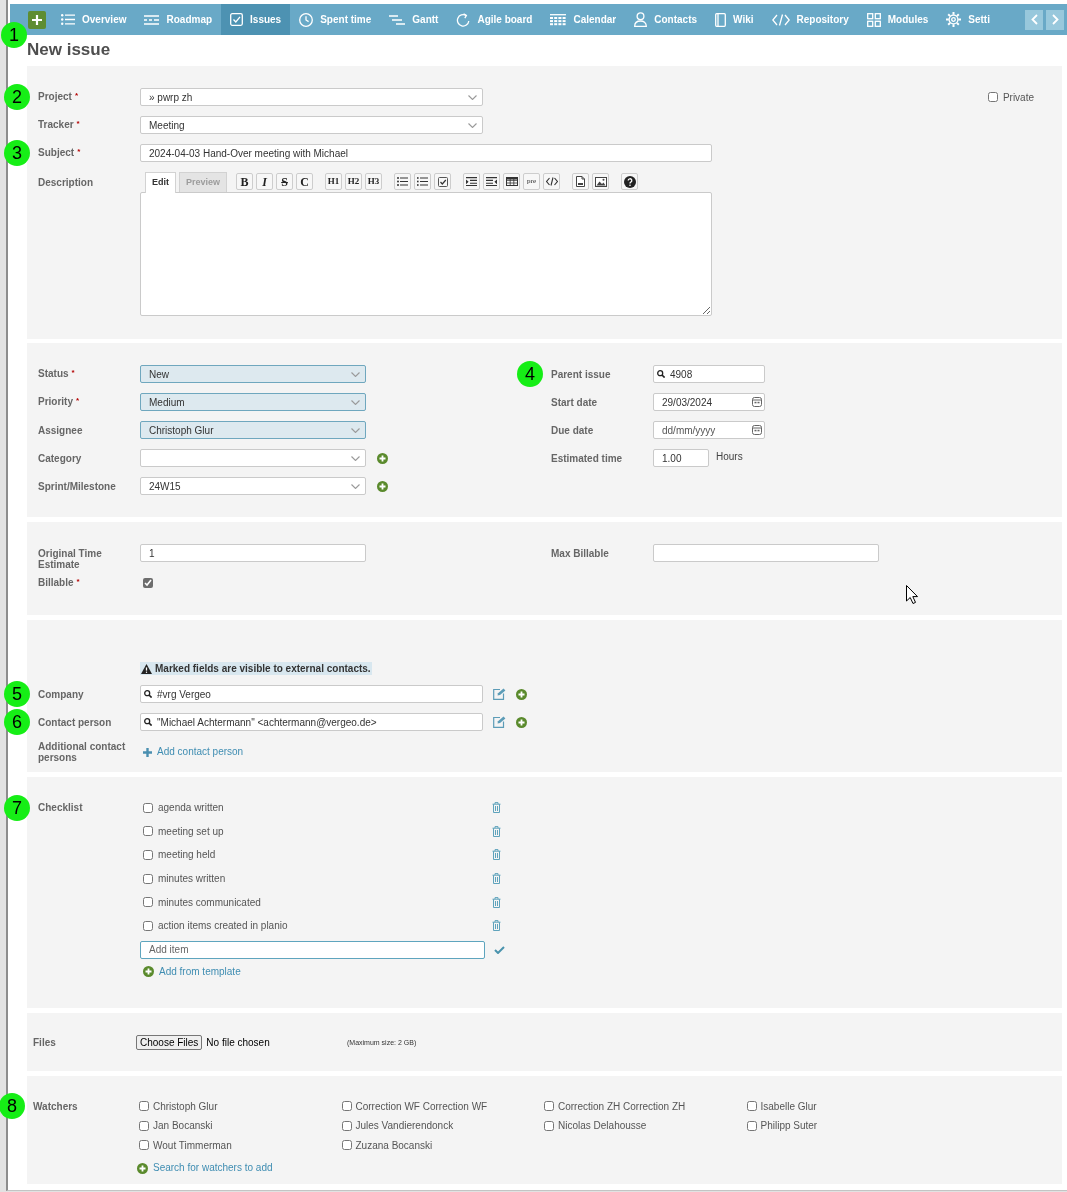  Describe the element at coordinates (426, 254) in the screenshot. I see `description-field` at that location.